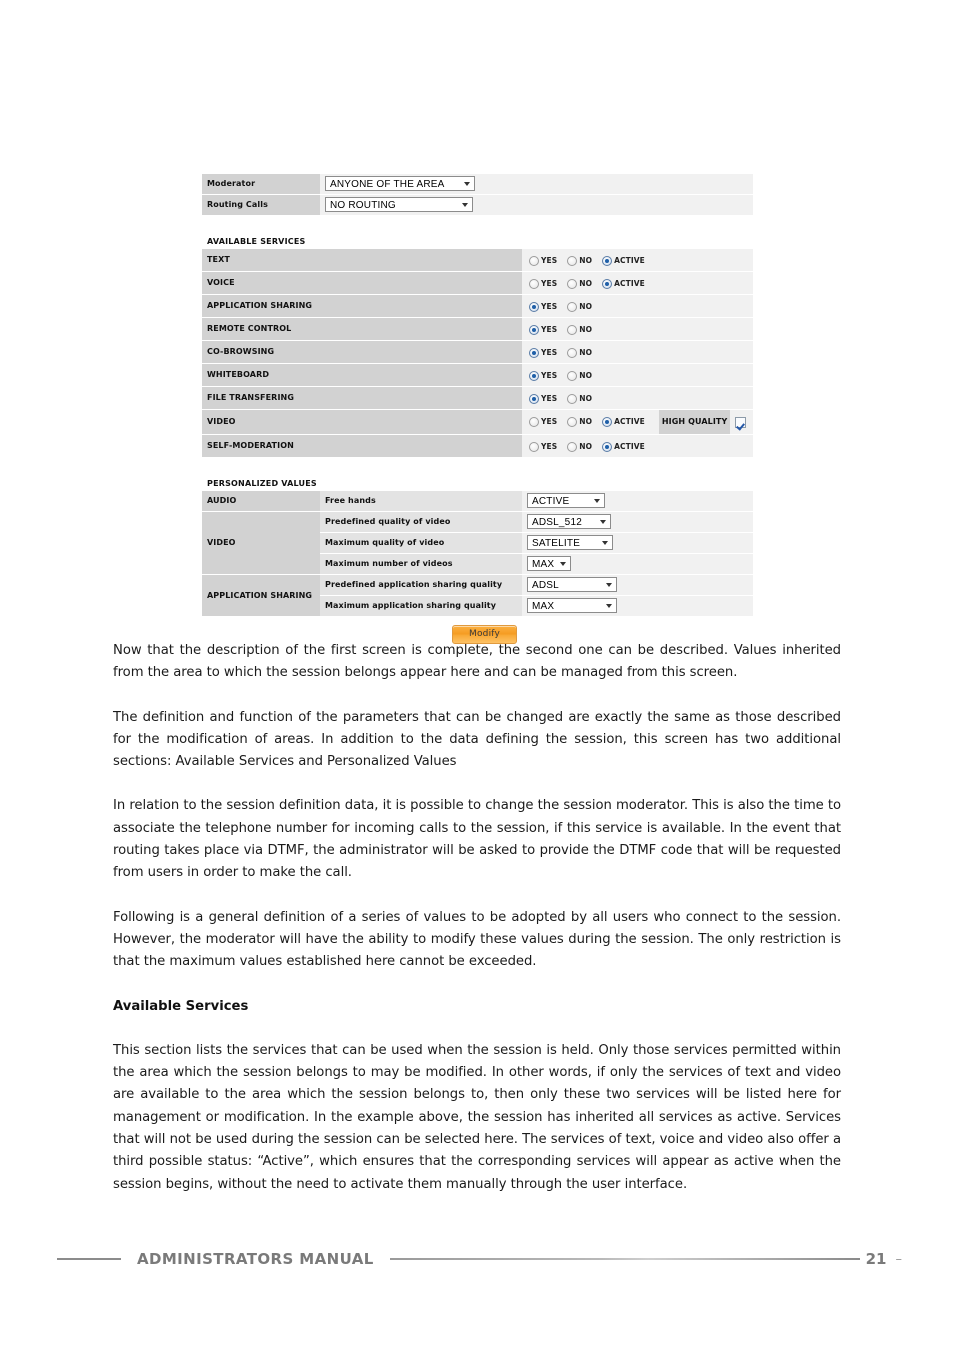 Image resolution: width=954 pixels, height=1350 pixels. What do you see at coordinates (387, 184) in the screenshot?
I see `moderator-select-value: ANYONE OF THE AREA` at bounding box center [387, 184].